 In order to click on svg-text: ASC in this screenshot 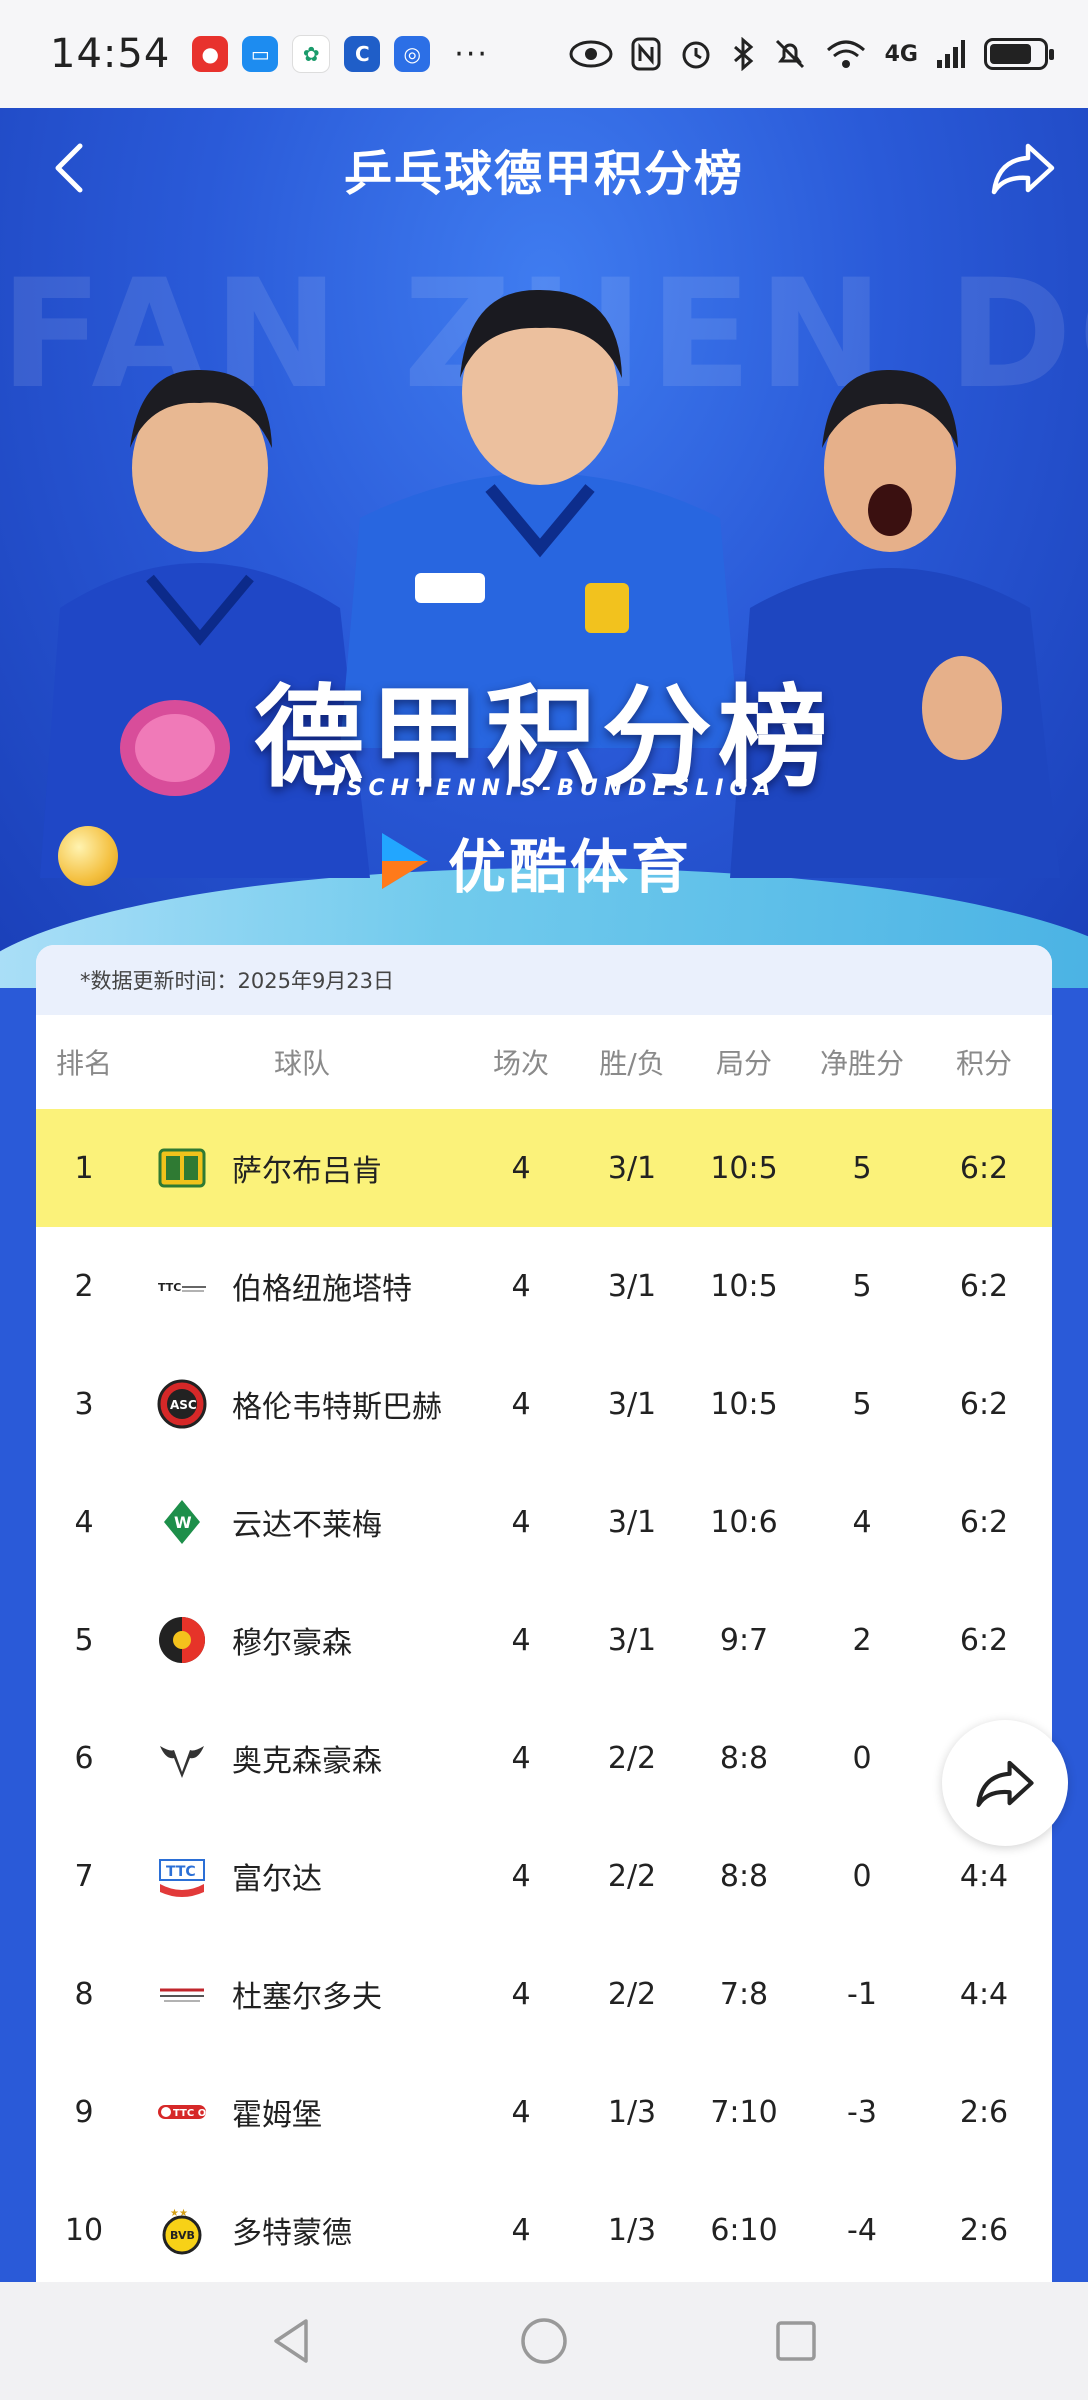, I will do `click(183, 1405)`.